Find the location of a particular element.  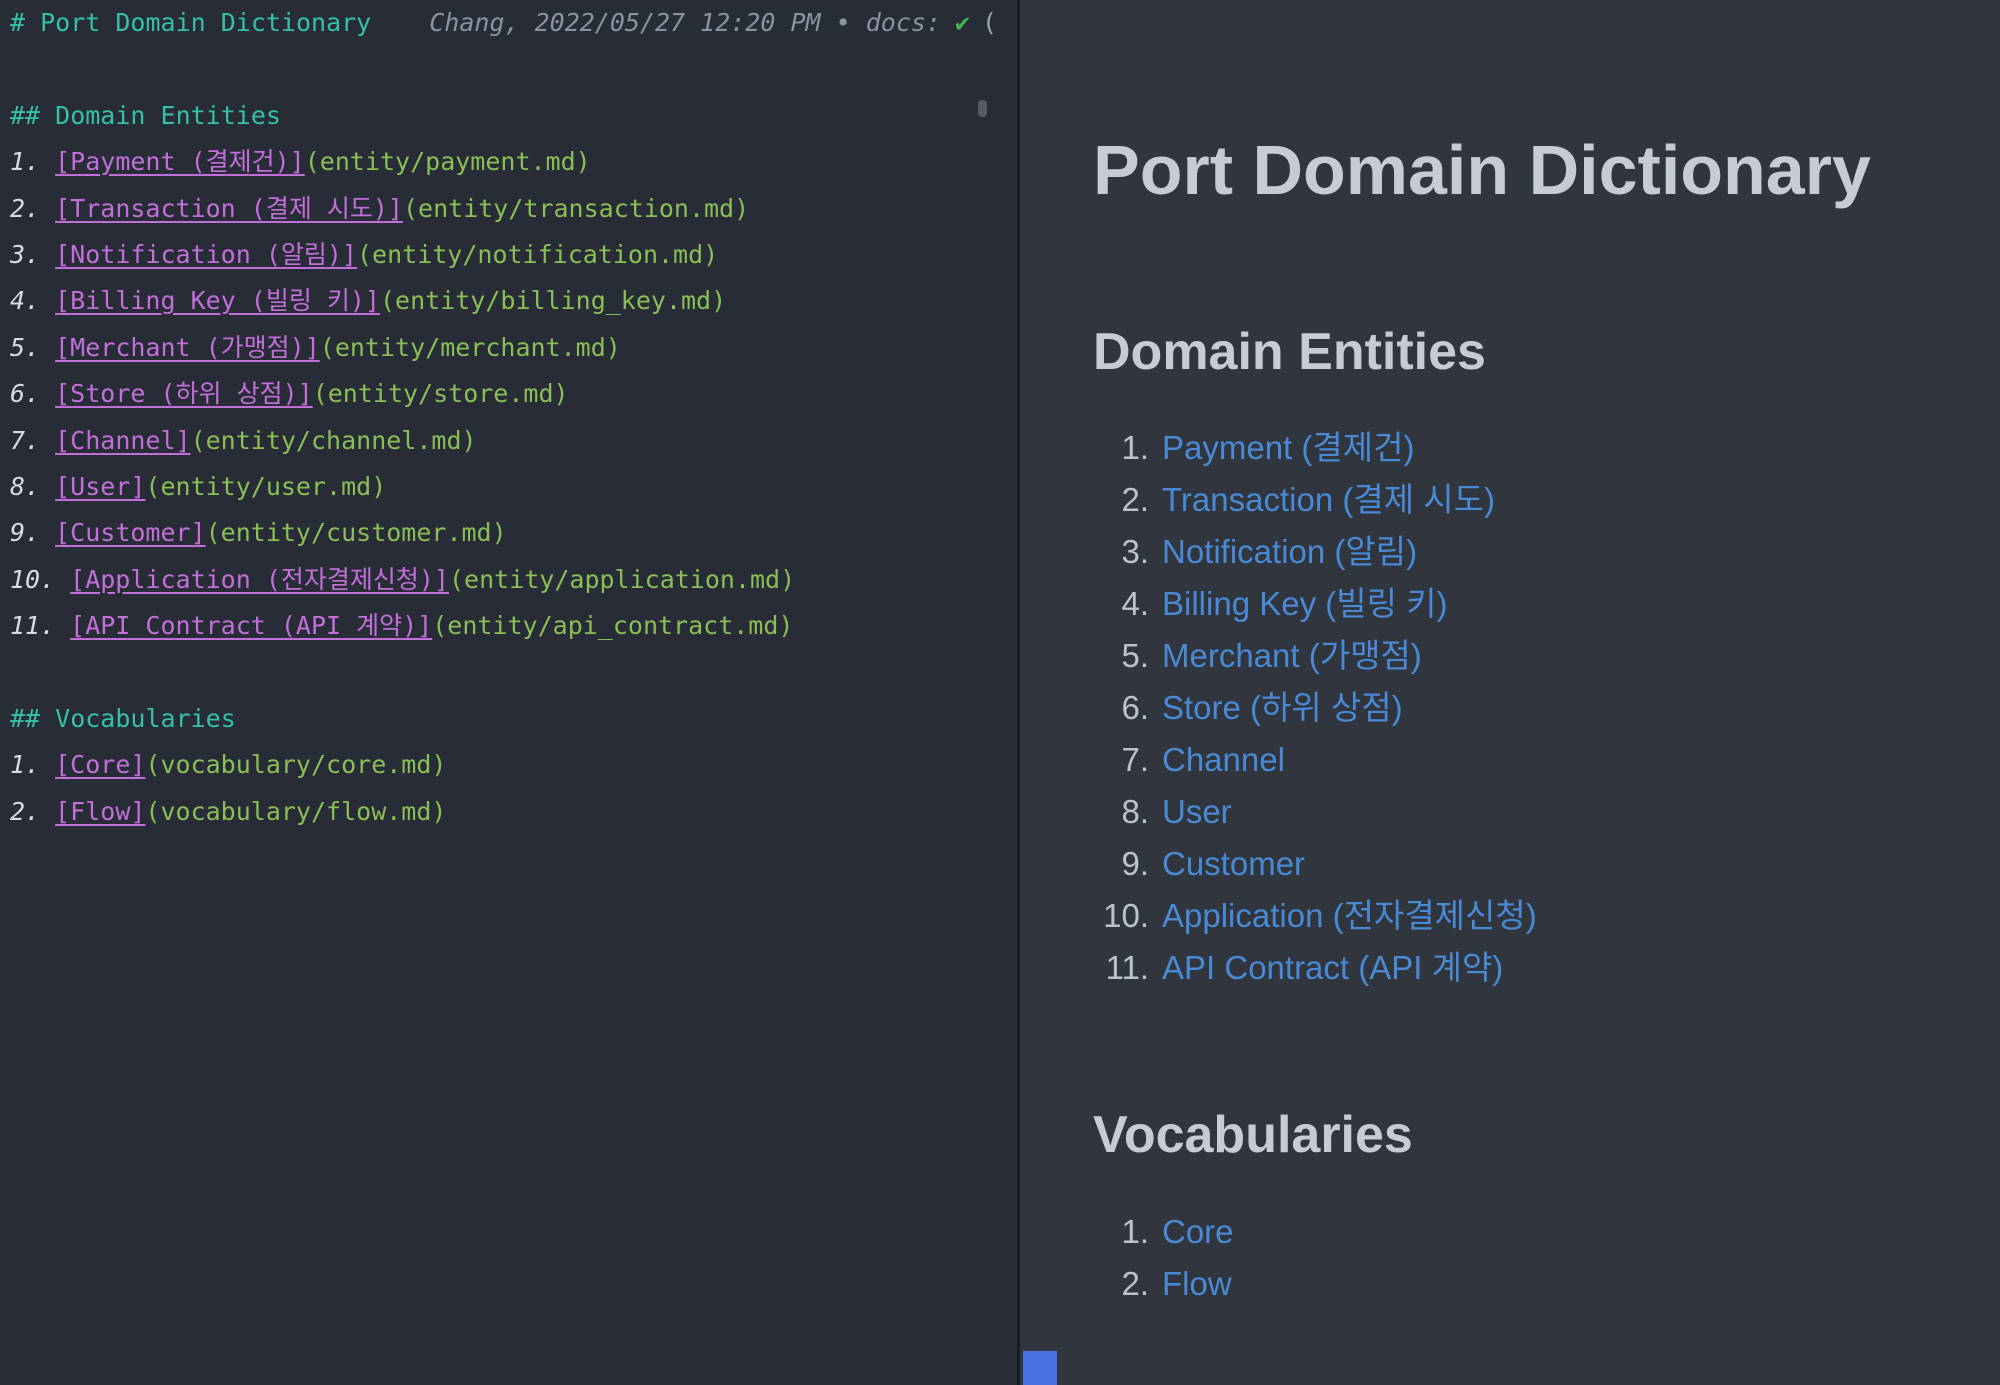

list-number: 11. is located at coordinates (1127, 968).